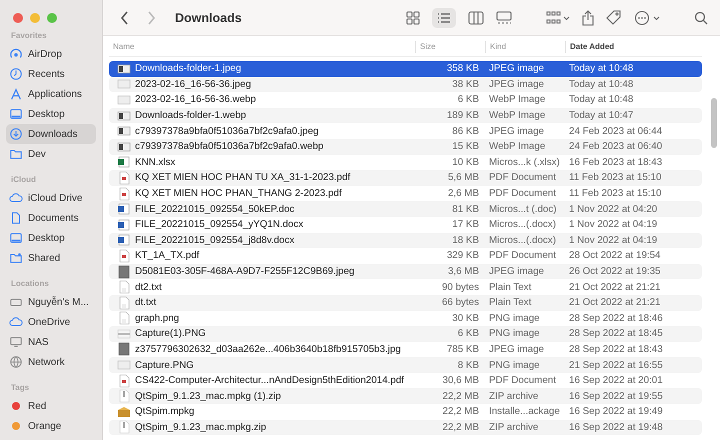 This screenshot has height=440, width=720. Describe the element at coordinates (405, 194) in the screenshot. I see `file-row: KQ XET MIEN HOC PHAN_THANG 2-2023.pdf 2,6 MB PDF Document 11 Feb 2023 at 15:10` at that location.